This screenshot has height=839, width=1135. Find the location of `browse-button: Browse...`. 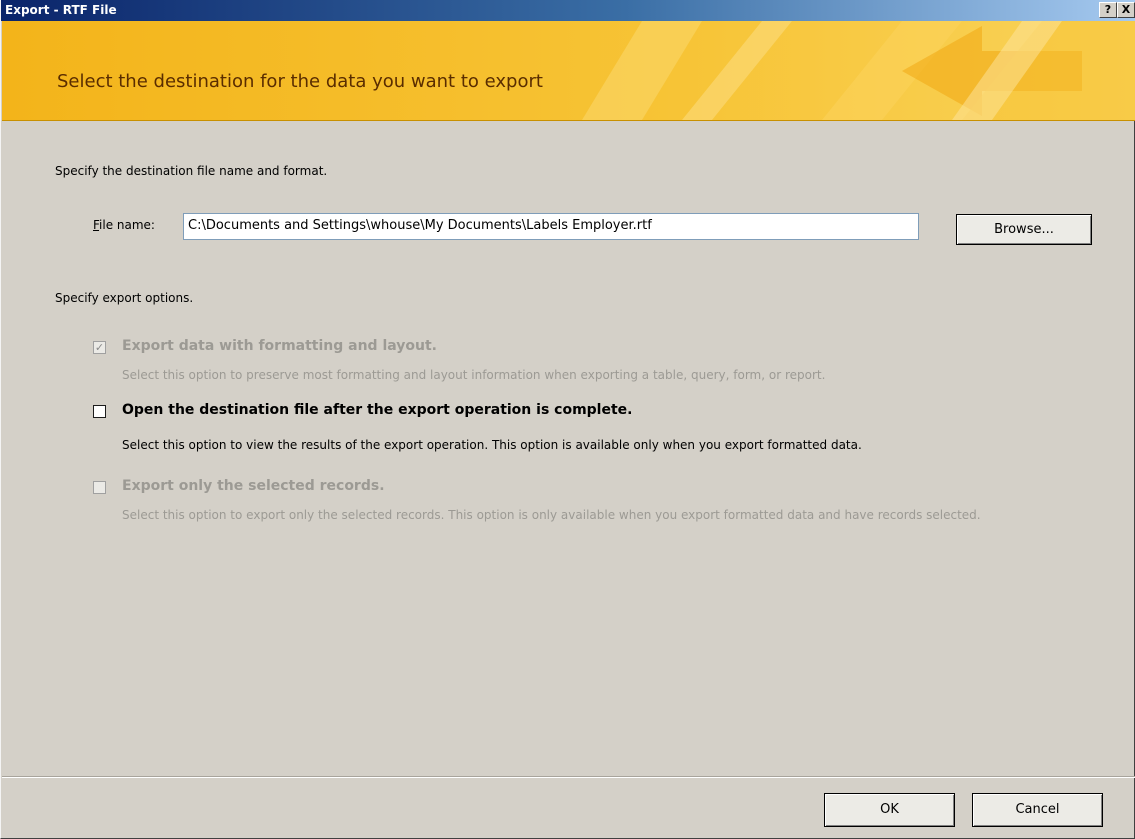

browse-button: Browse... is located at coordinates (1024, 229).